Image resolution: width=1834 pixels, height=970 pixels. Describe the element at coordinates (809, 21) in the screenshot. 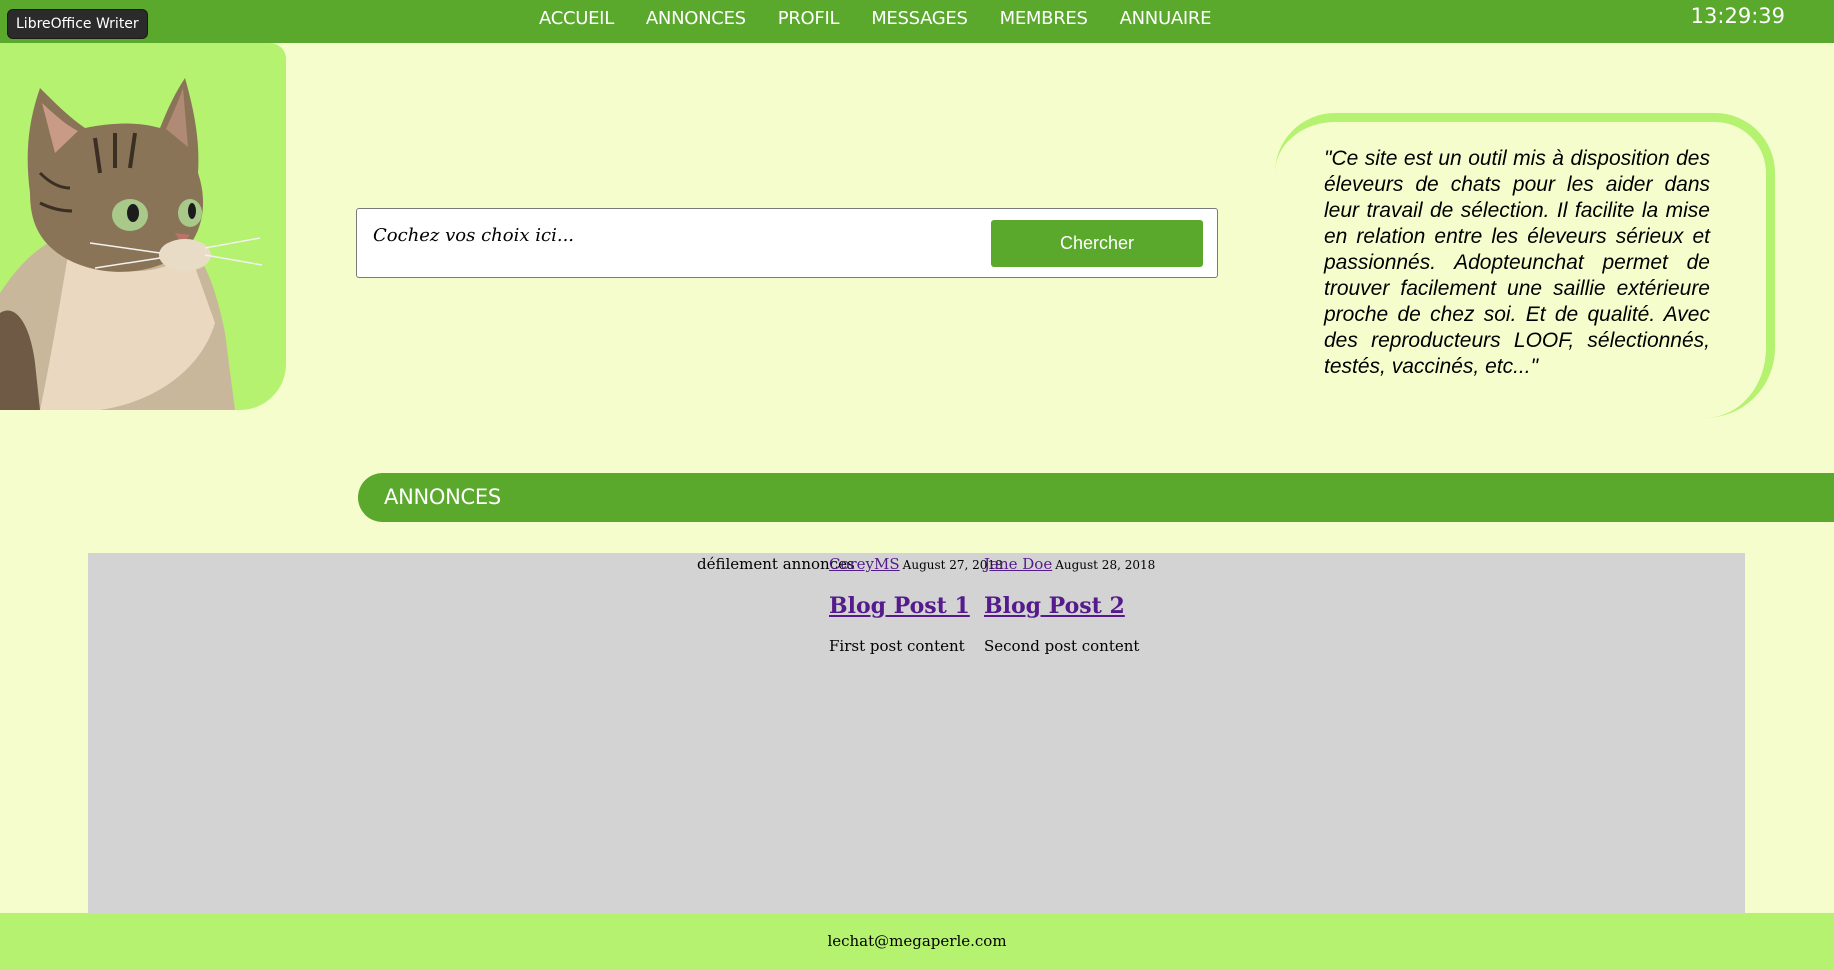

I see `nav-item-profil: PROFIL` at that location.